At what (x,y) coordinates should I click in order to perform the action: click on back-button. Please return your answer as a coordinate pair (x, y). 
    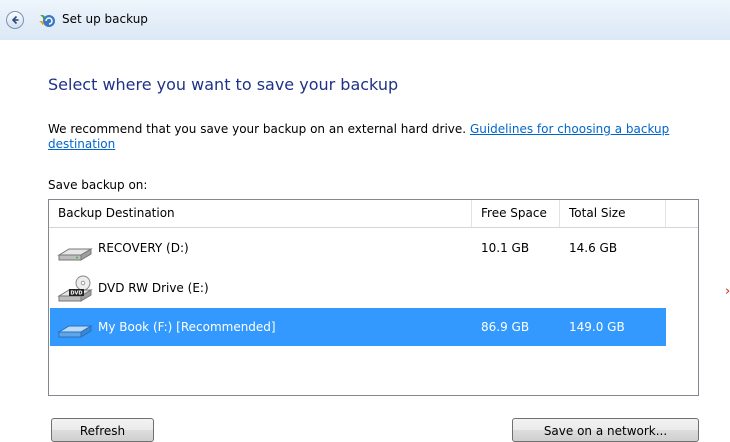
    Looking at the image, I should click on (15, 20).